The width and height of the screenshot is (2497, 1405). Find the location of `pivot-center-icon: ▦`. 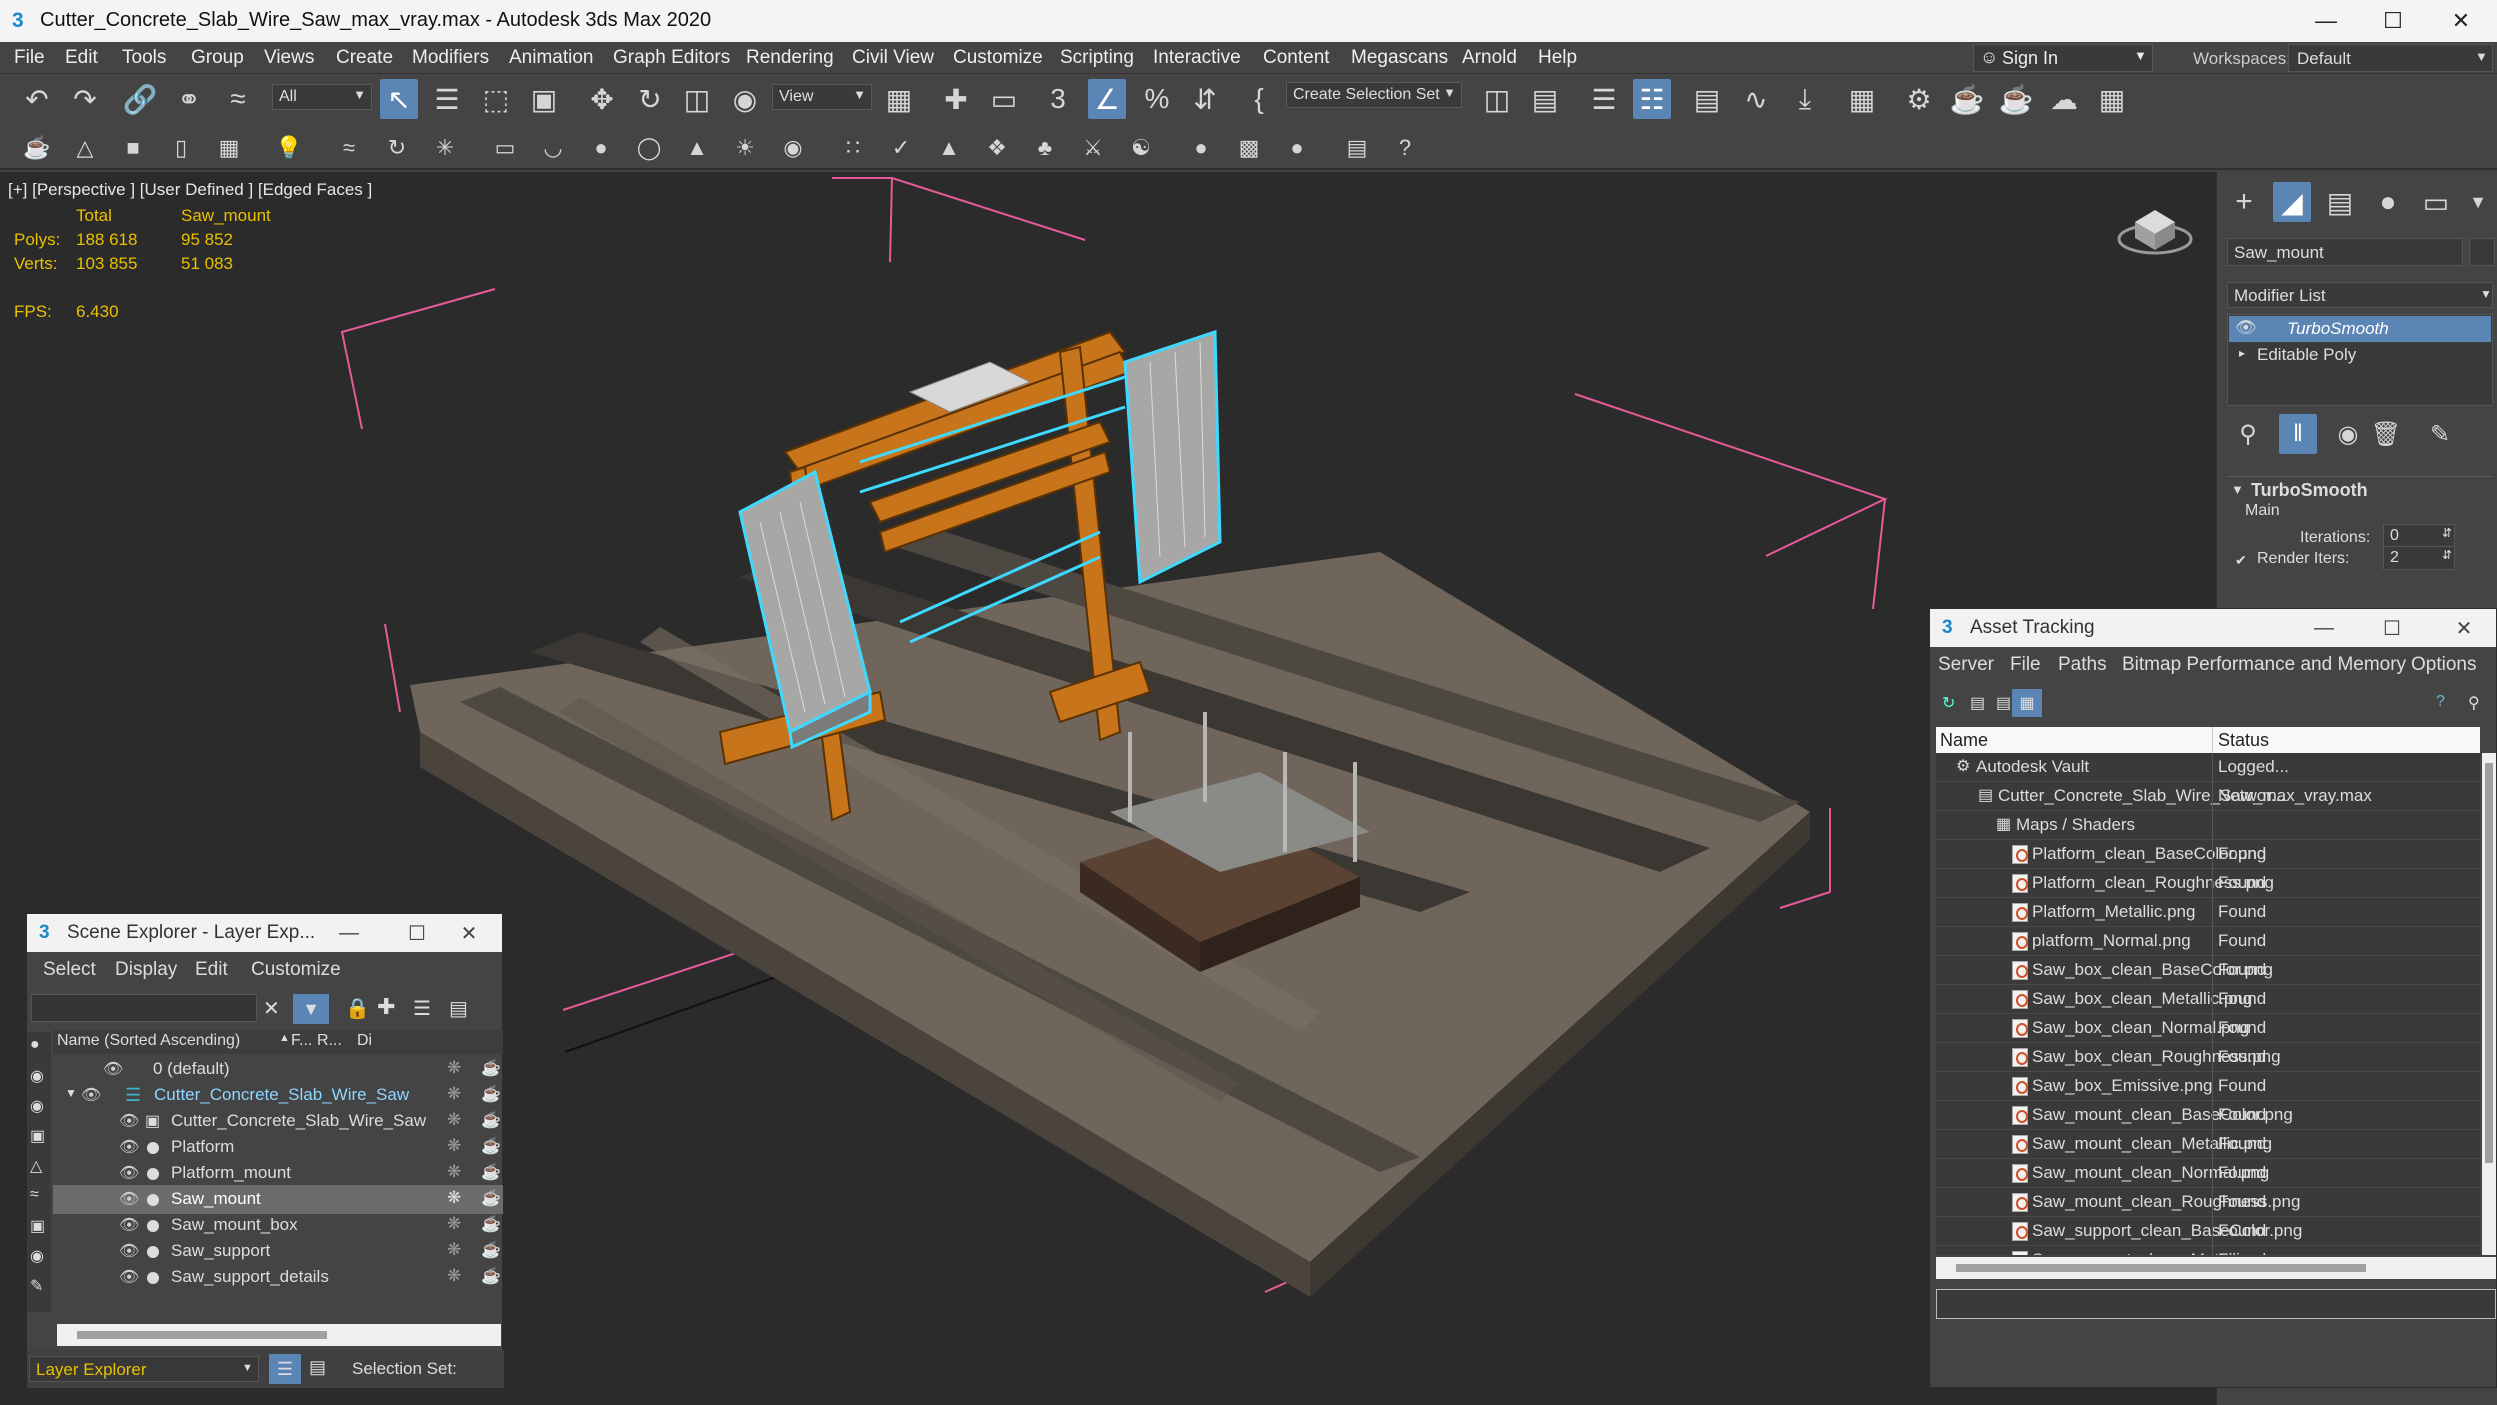

pivot-center-icon: ▦ is located at coordinates (899, 99).